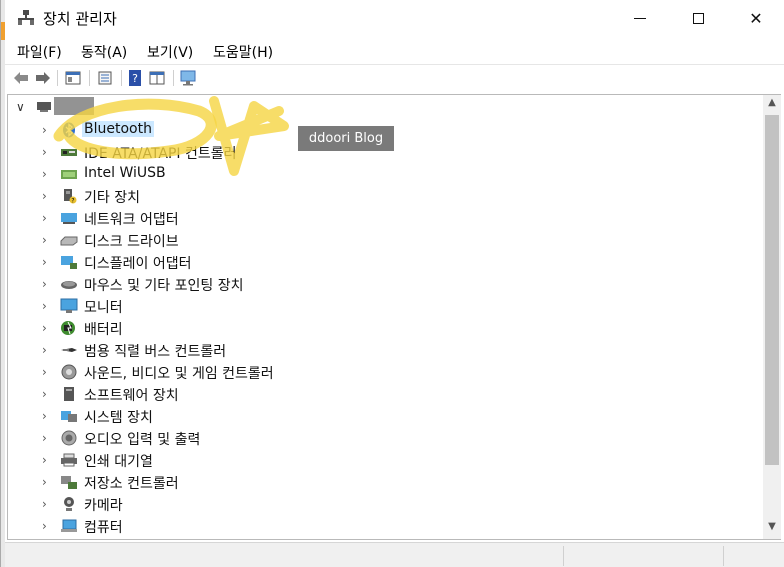 The width and height of the screenshot is (784, 567). I want to click on system-device-icon, so click(69, 416).